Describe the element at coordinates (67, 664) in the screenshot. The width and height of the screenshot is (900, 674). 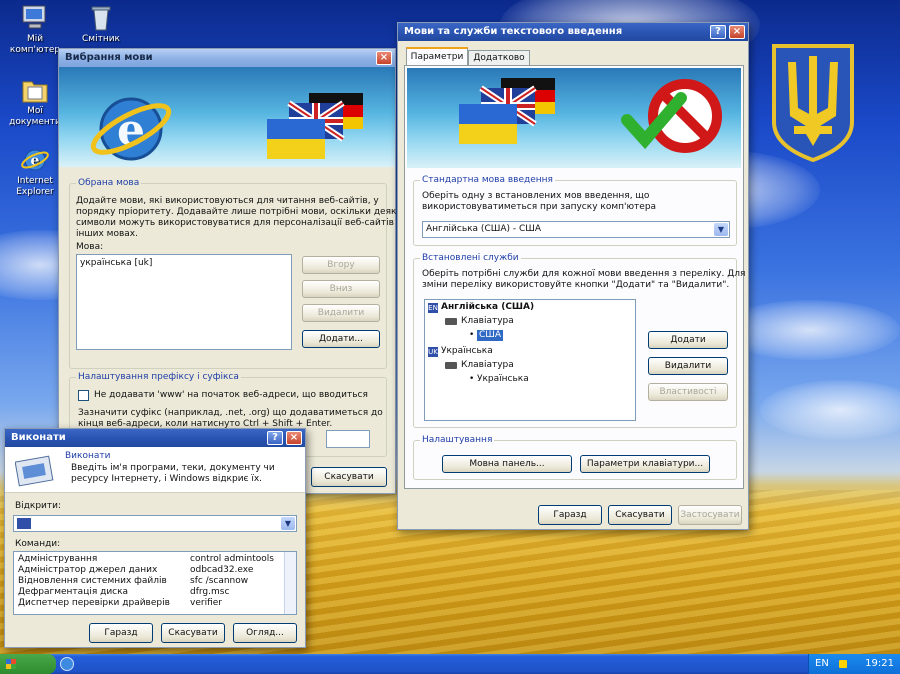
I see `internet-explorer-icon` at that location.